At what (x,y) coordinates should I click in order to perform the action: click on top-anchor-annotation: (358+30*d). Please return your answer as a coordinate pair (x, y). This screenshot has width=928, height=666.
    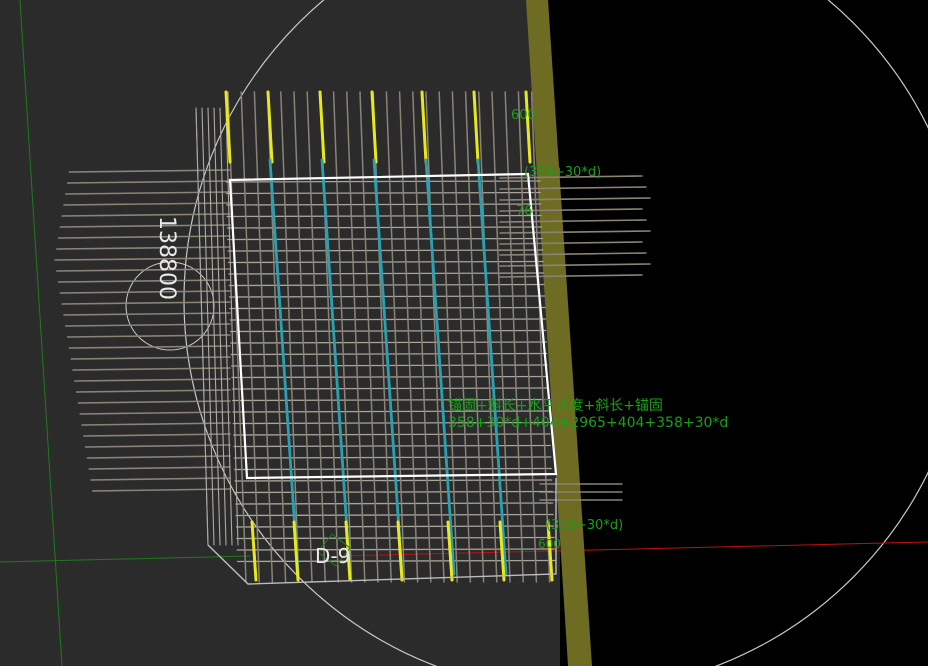
    Looking at the image, I should click on (562, 172).